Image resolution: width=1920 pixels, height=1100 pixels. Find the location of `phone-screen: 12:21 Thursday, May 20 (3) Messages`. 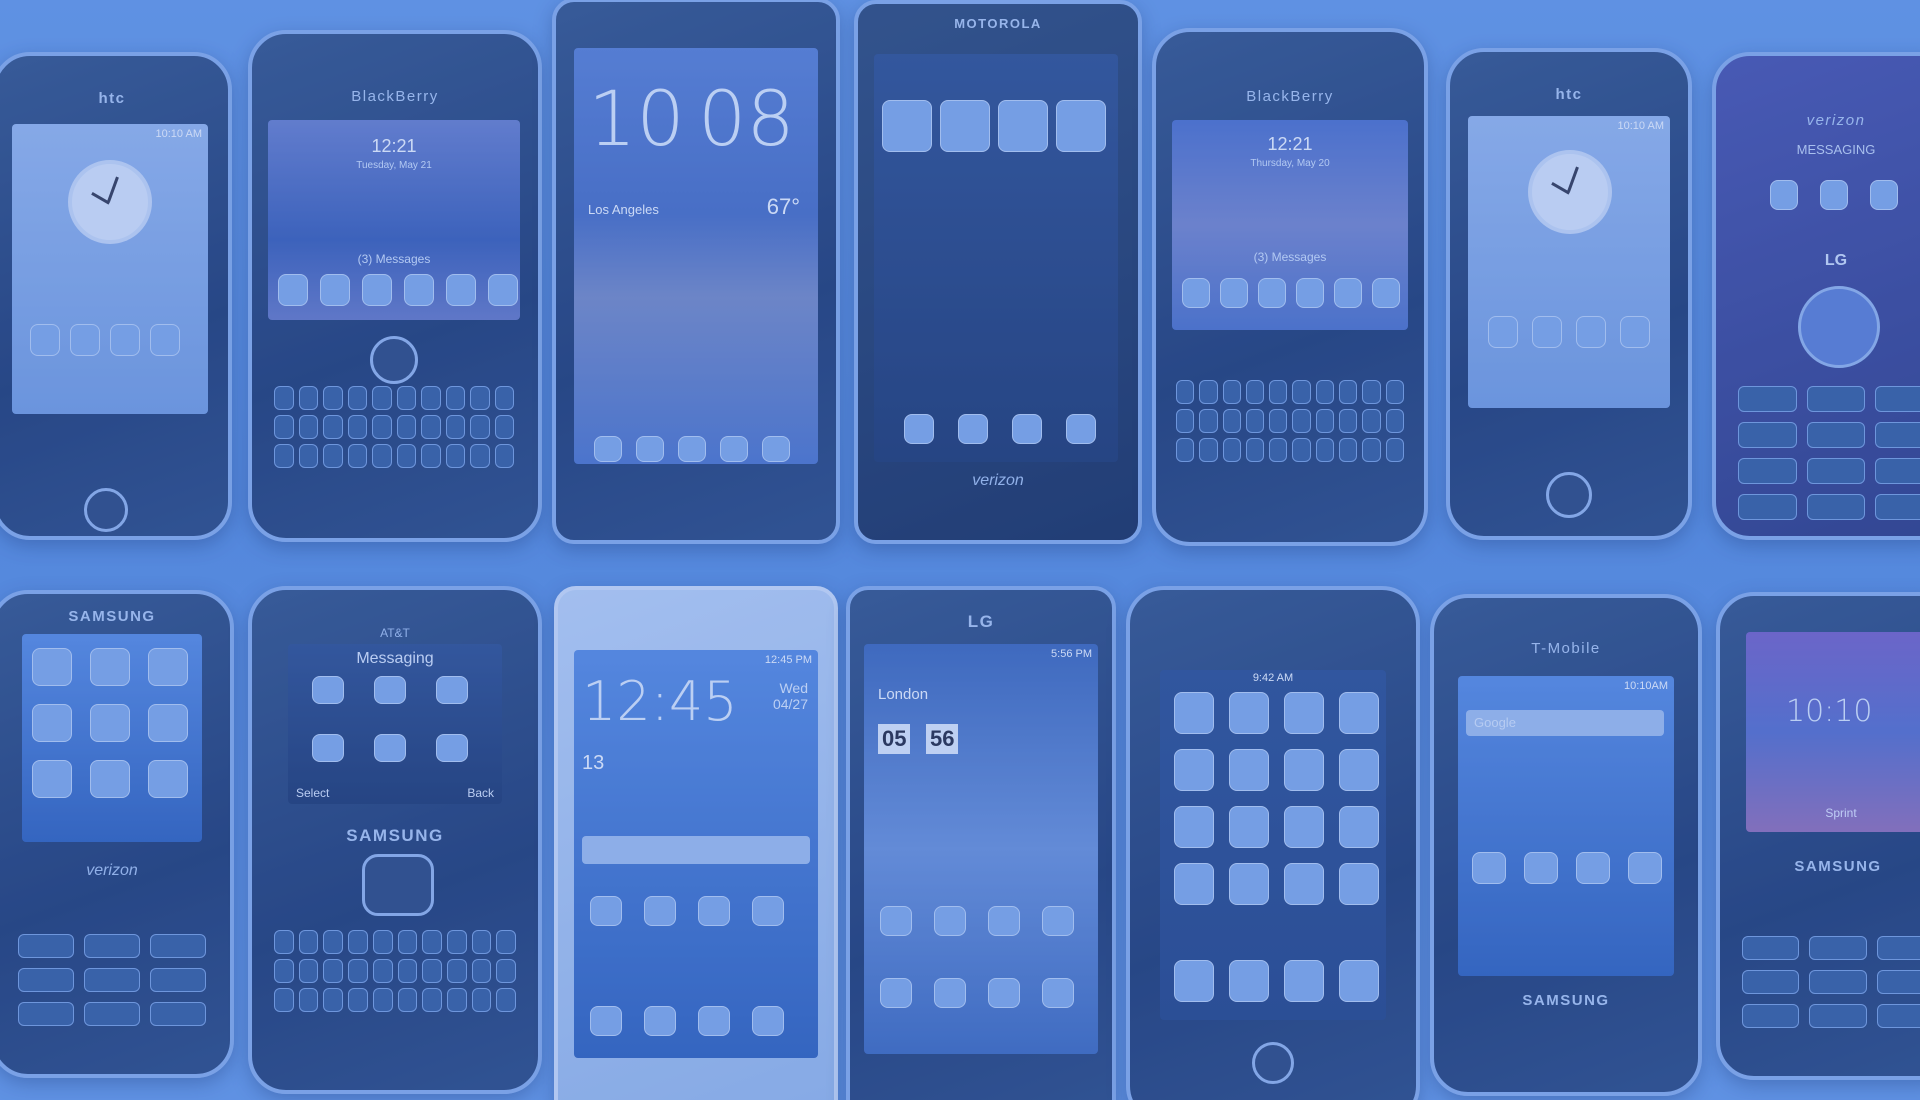

phone-screen: 12:21 Thursday, May 20 (3) Messages is located at coordinates (1290, 225).